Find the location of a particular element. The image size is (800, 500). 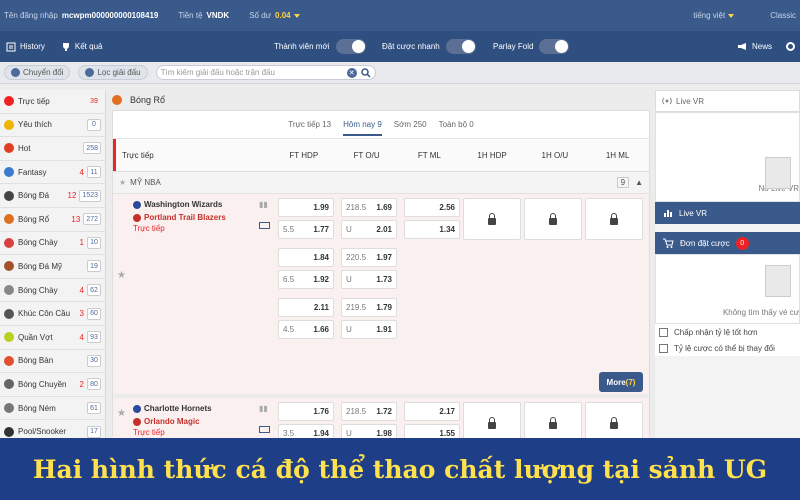

history-button: History is located at coordinates (25, 47).